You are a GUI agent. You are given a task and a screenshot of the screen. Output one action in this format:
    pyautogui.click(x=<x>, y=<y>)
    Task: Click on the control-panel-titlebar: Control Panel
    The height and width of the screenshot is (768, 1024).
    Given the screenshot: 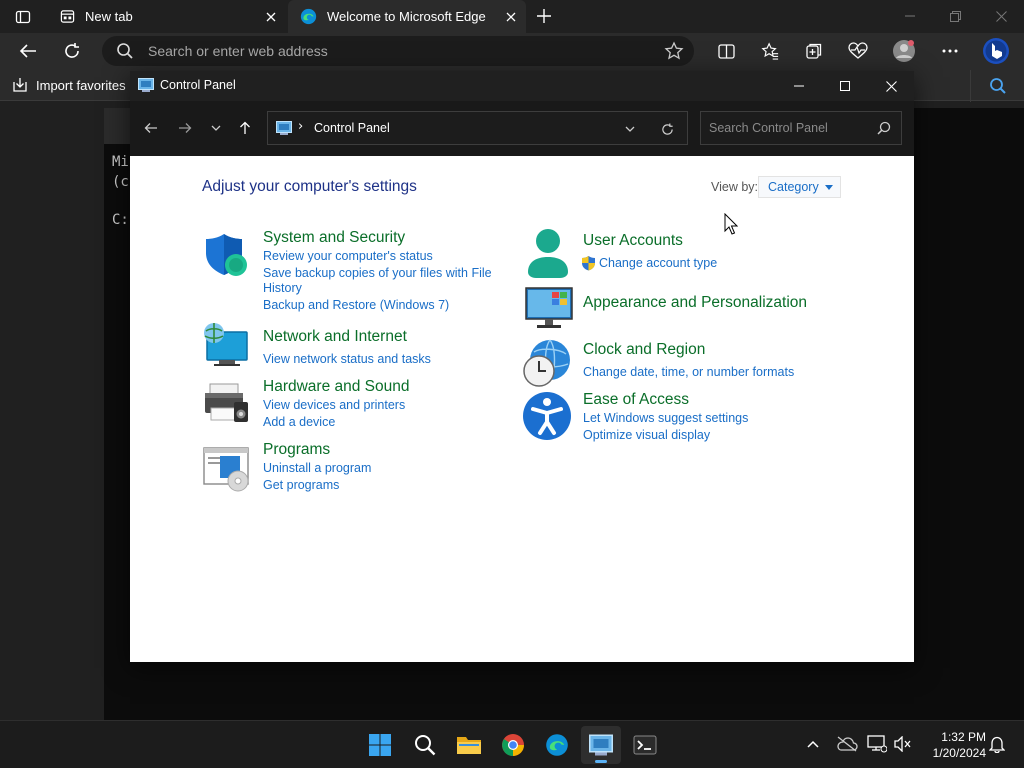 What is the action you would take?
    pyautogui.click(x=522, y=86)
    